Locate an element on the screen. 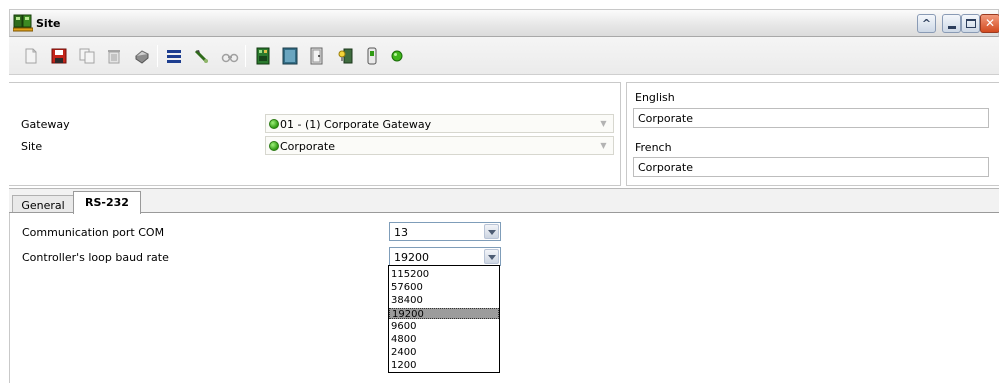  edit-icon is located at coordinates (202, 56).